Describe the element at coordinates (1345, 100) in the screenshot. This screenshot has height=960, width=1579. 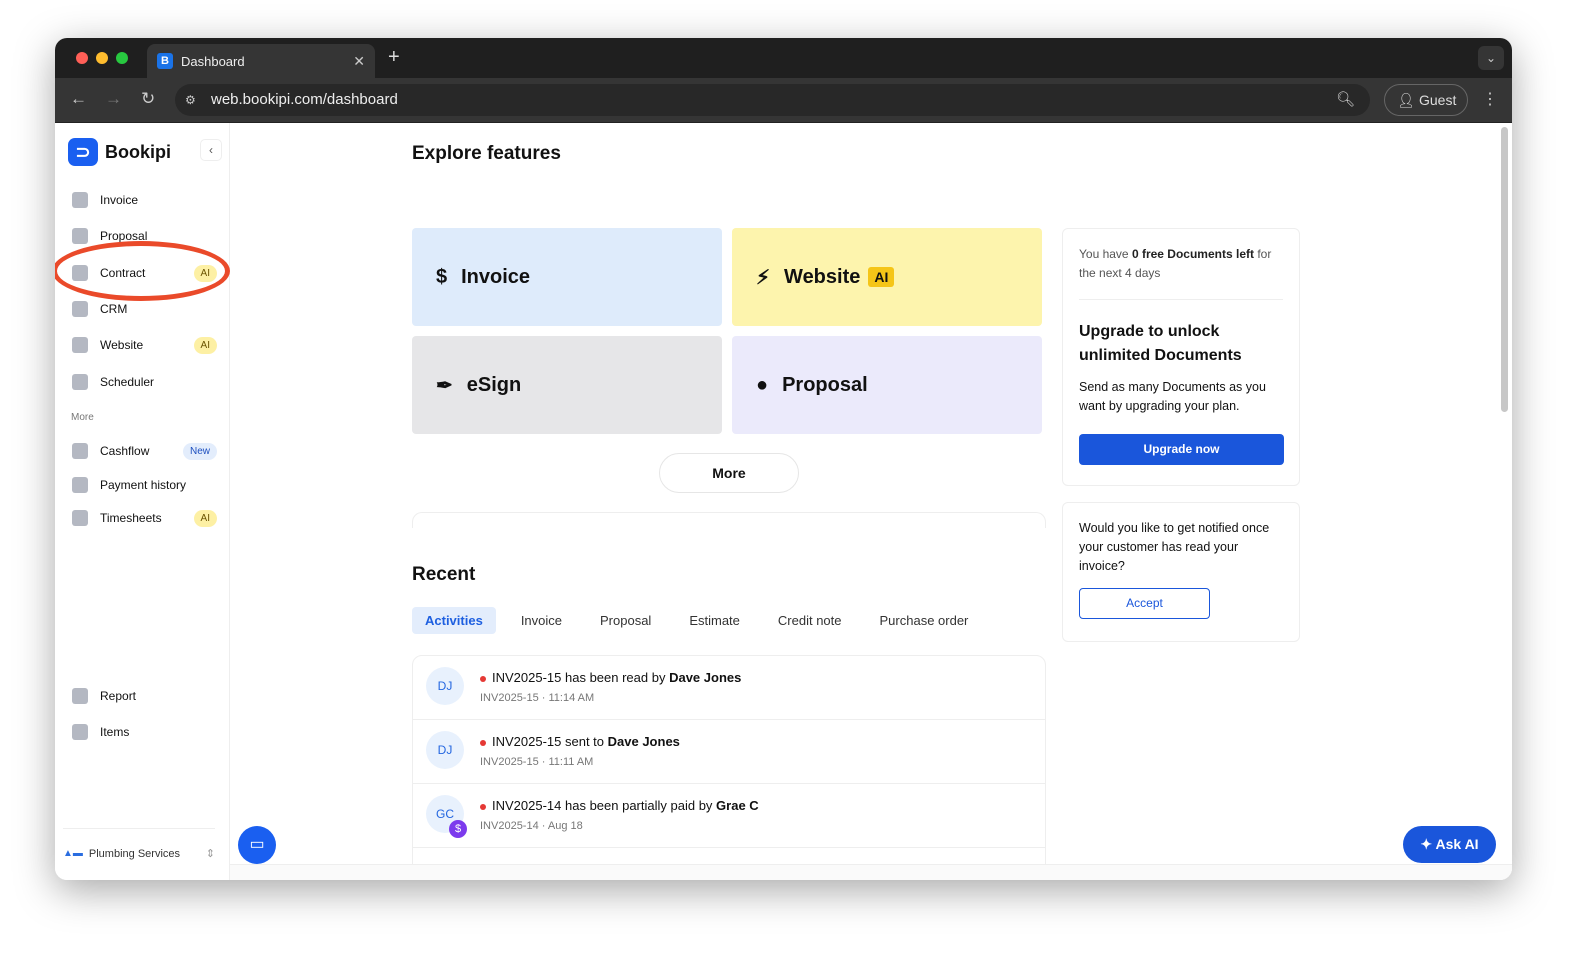
I see `zoom-icon: 🔍︎` at that location.